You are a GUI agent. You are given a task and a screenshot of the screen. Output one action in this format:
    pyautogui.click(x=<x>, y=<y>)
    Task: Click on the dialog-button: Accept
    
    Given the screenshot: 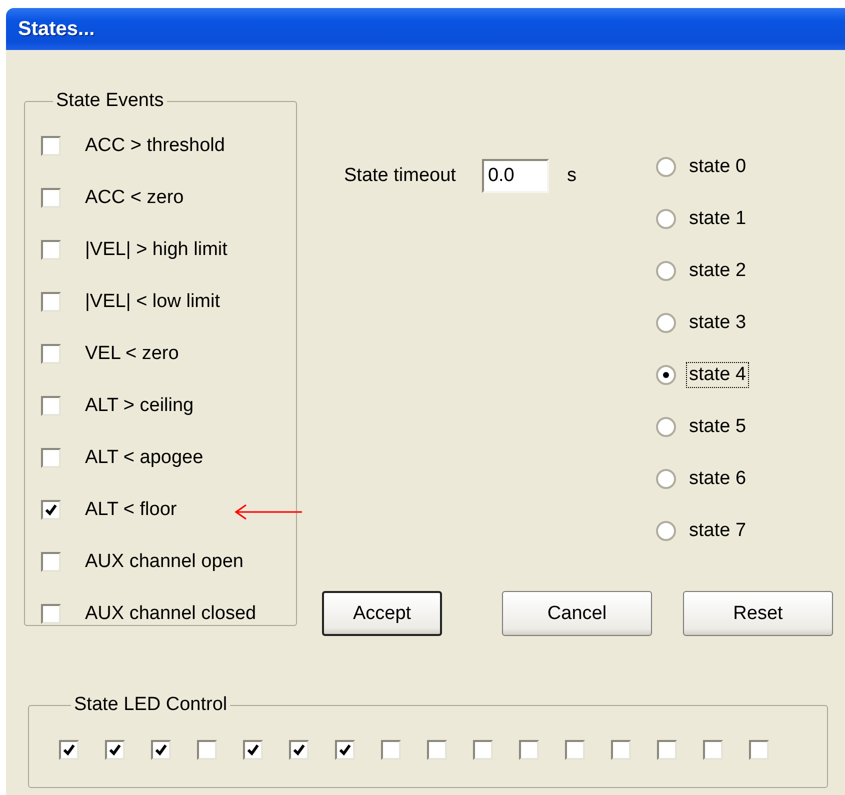 What is the action you would take?
    pyautogui.click(x=382, y=613)
    